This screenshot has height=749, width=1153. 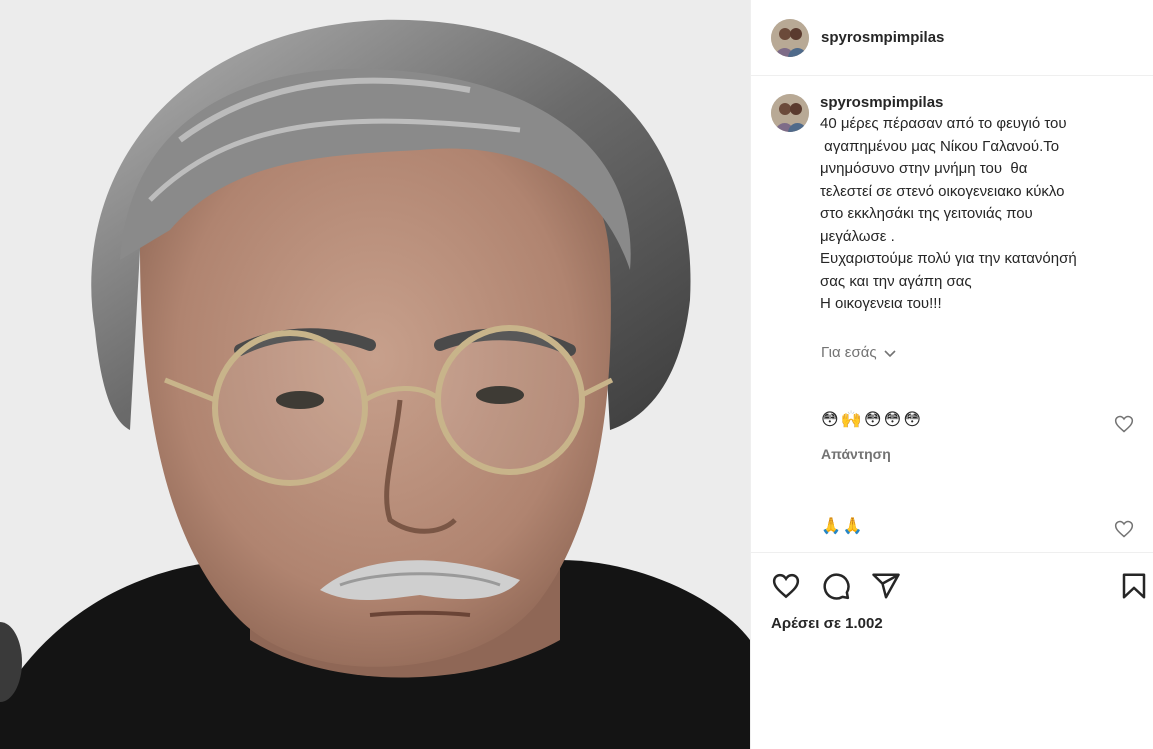 I want to click on comment-text: 😳🙌😳😳😳, so click(x=872, y=419).